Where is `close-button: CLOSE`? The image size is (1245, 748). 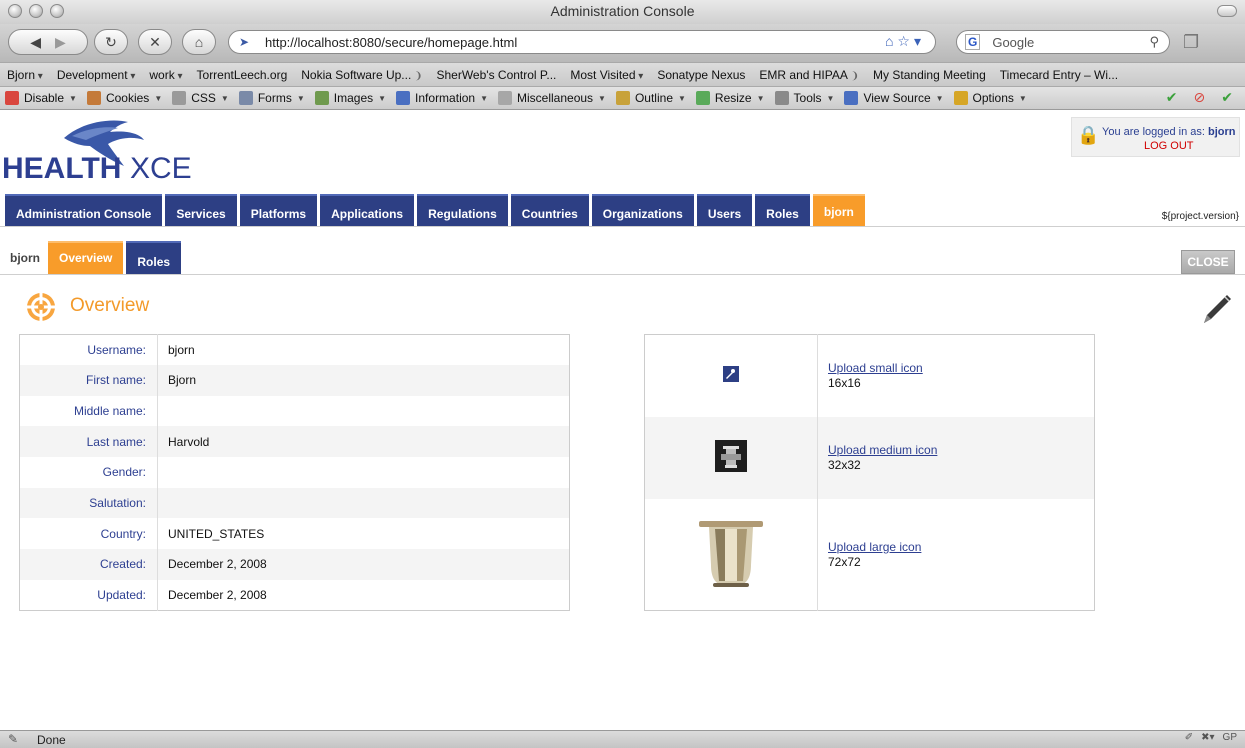 close-button: CLOSE is located at coordinates (1208, 262).